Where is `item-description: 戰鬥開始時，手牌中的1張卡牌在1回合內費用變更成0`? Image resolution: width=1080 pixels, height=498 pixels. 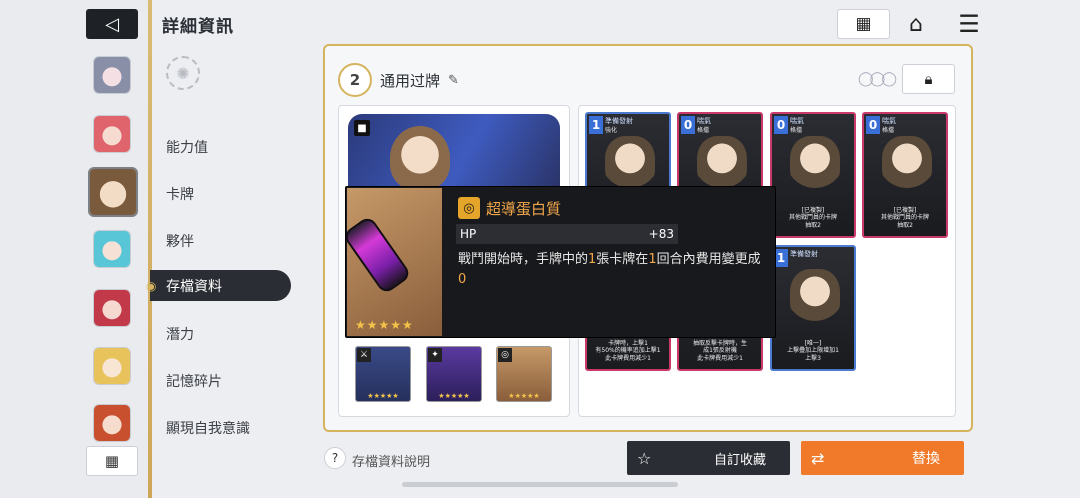
item-description: 戰鬥開始時，手牌中的1張卡牌在1回合內費用變更成0 is located at coordinates (613, 270).